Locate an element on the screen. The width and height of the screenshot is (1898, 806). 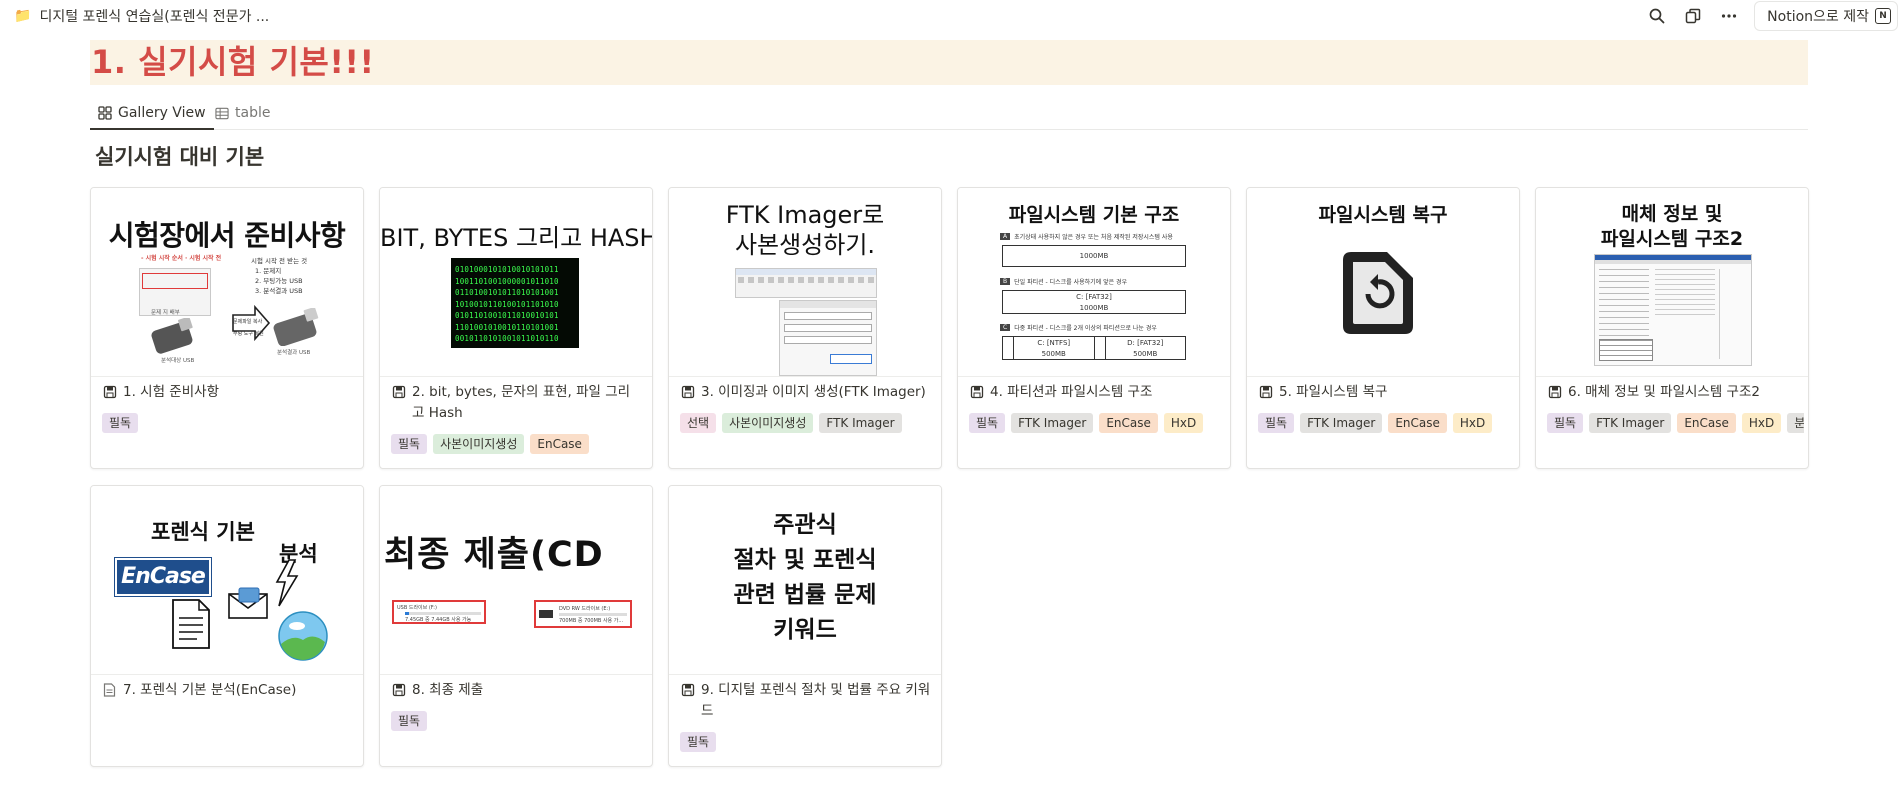
lightning-icon is located at coordinates (287, 583).